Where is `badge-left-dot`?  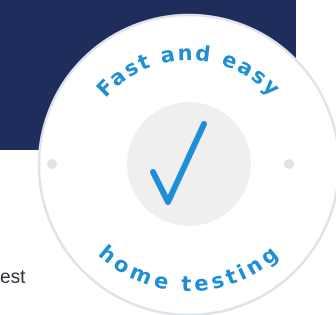
badge-left-dot is located at coordinates (52, 164).